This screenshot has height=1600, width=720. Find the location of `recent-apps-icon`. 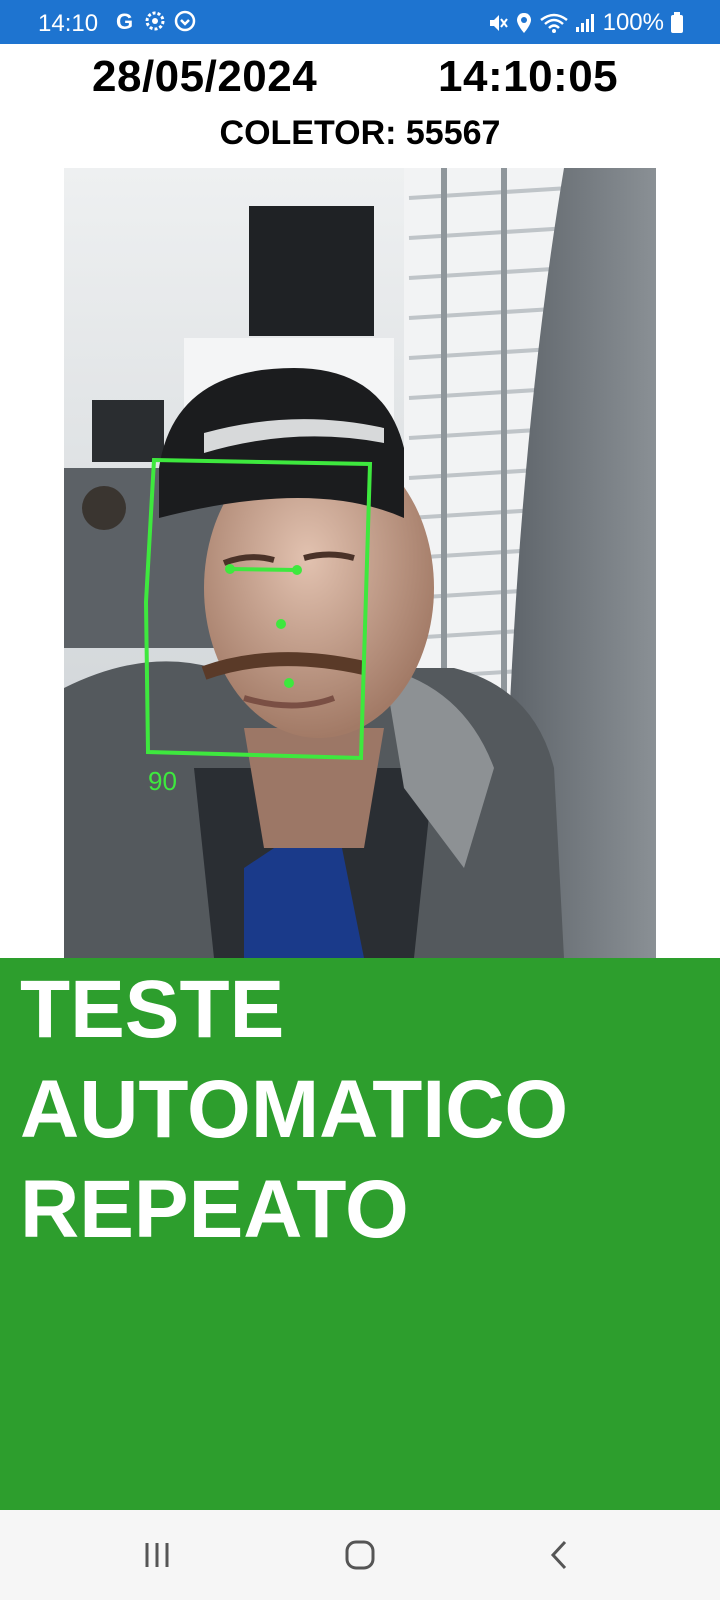

recent-apps-icon is located at coordinates (157, 1555).